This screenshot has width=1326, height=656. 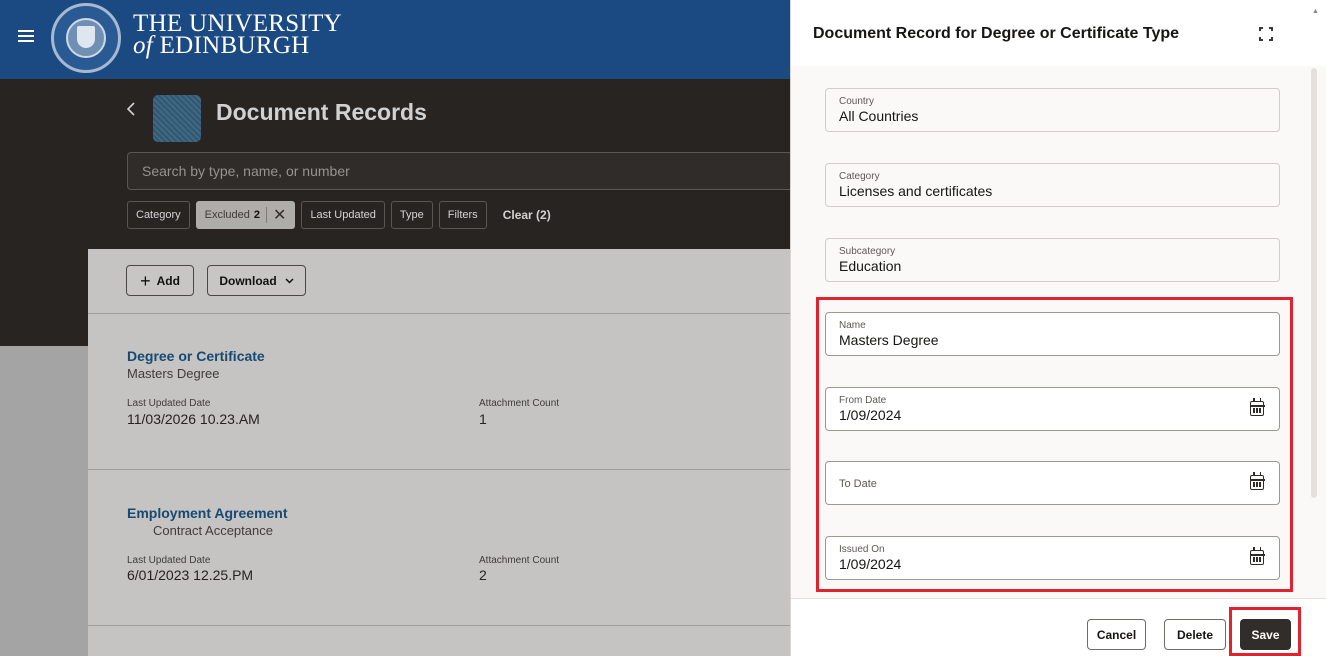 What do you see at coordinates (483, 419) in the screenshot?
I see `attachment-count-value: 1` at bounding box center [483, 419].